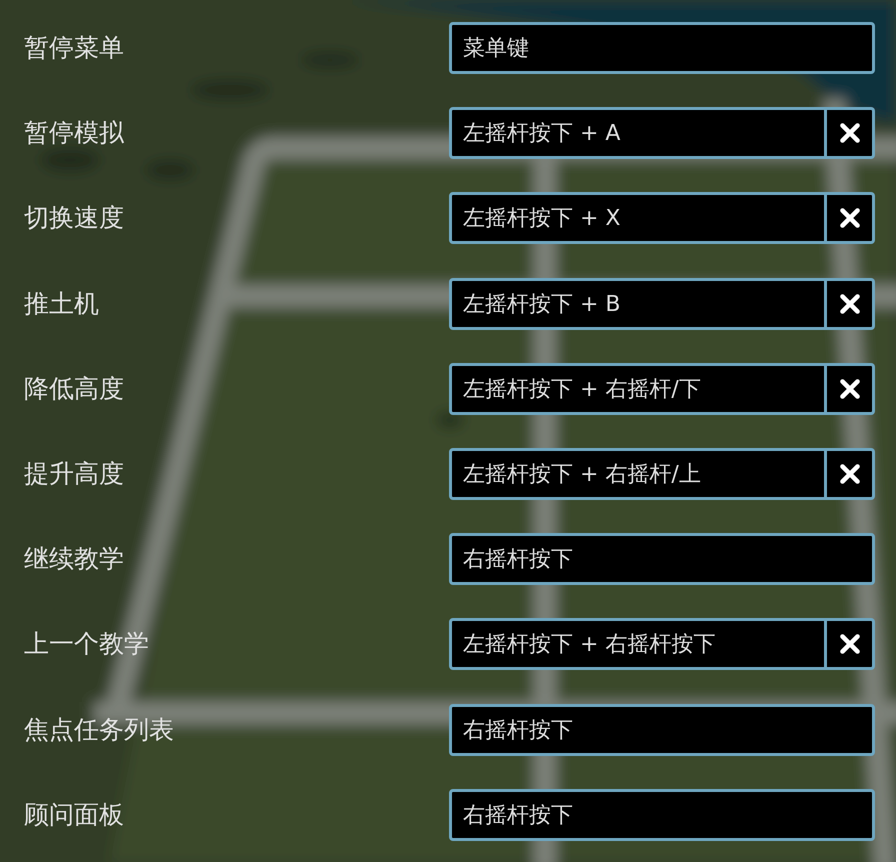  What do you see at coordinates (638, 644) in the screenshot?
I see `binding-field: 左摇杆按下 + 右摇杆按下` at bounding box center [638, 644].